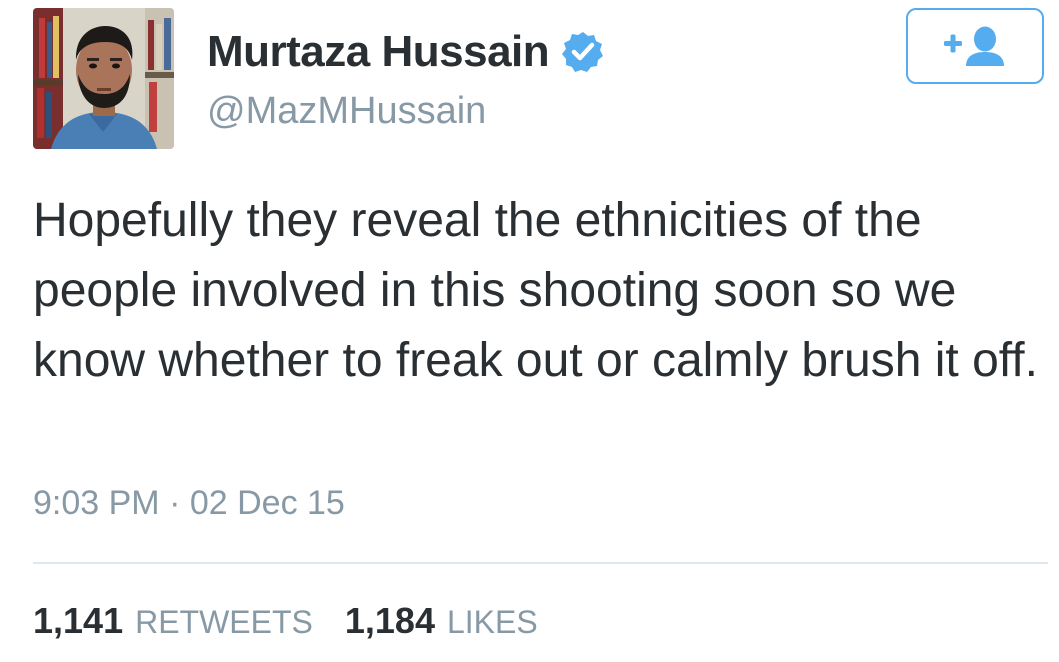 Image resolution: width=1059 pixels, height=662 pixels. I want to click on tweet-stats: 1,141 RETWEETS 1,184 LIKES, so click(301, 621).